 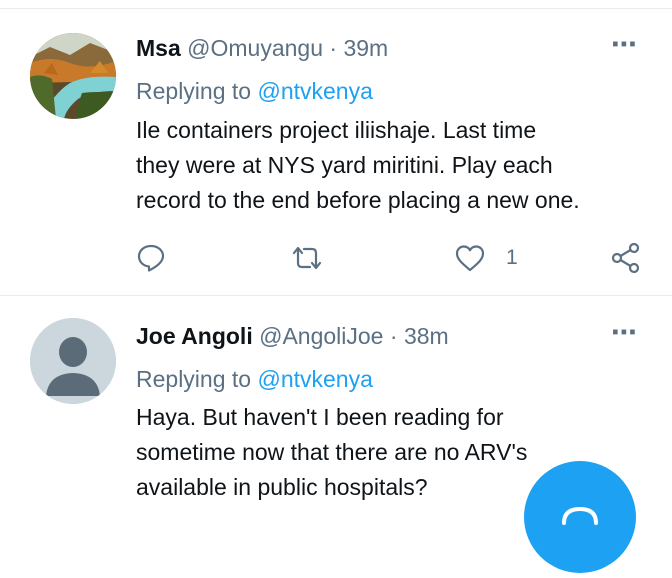 I want to click on tweet-header: Msa @Omuyangu · 39m, so click(x=262, y=48).